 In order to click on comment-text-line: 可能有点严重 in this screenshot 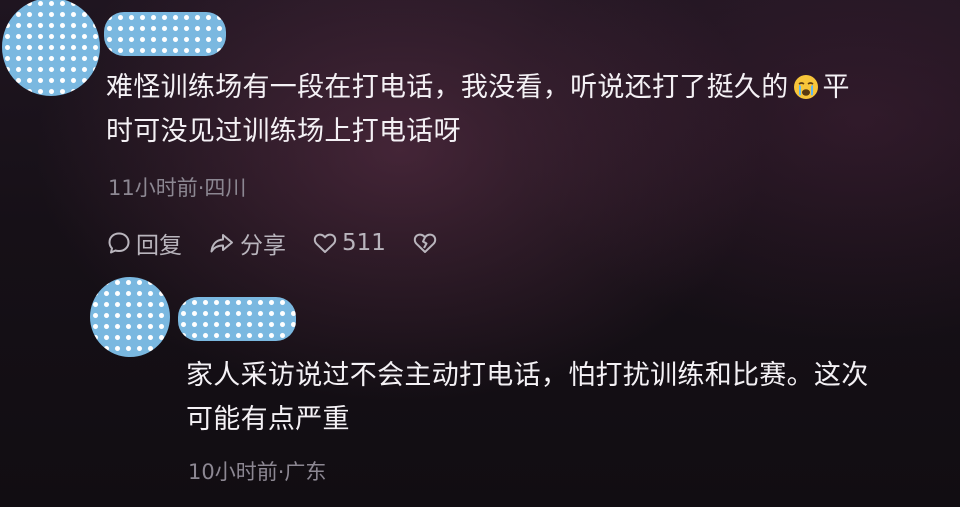, I will do `click(268, 419)`.